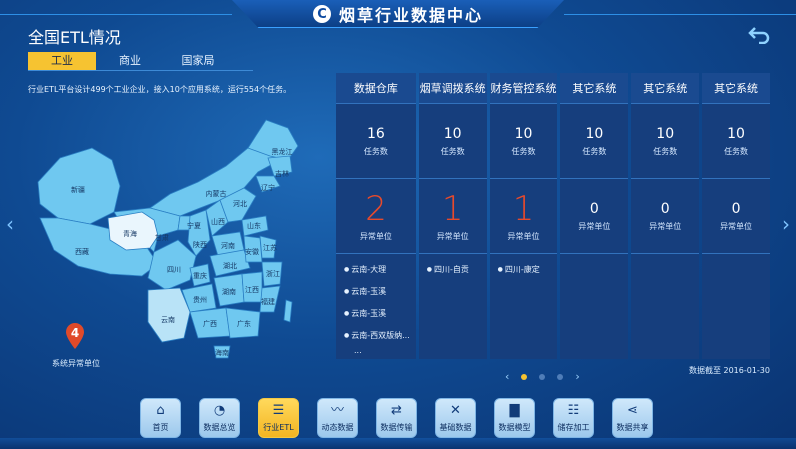 The width and height of the screenshot is (796, 449). I want to click on nav-label: 数据传输, so click(396, 427).